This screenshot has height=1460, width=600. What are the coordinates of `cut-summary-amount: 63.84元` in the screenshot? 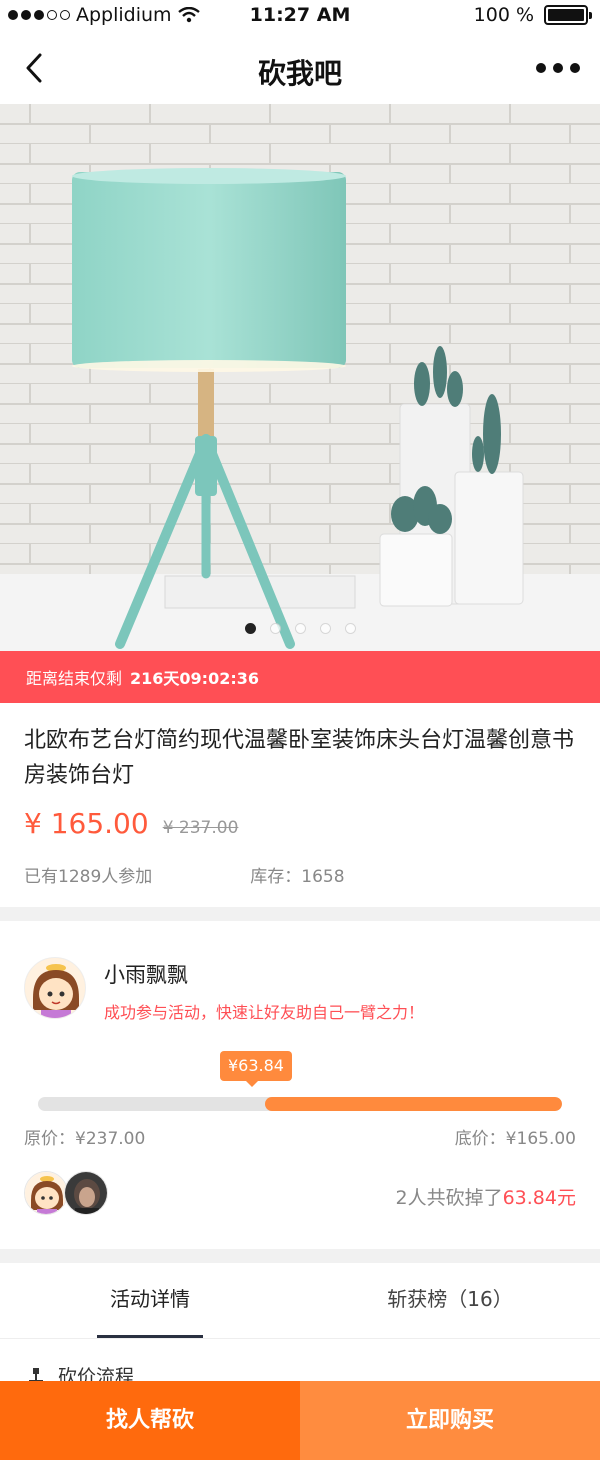 It's located at (539, 1198).